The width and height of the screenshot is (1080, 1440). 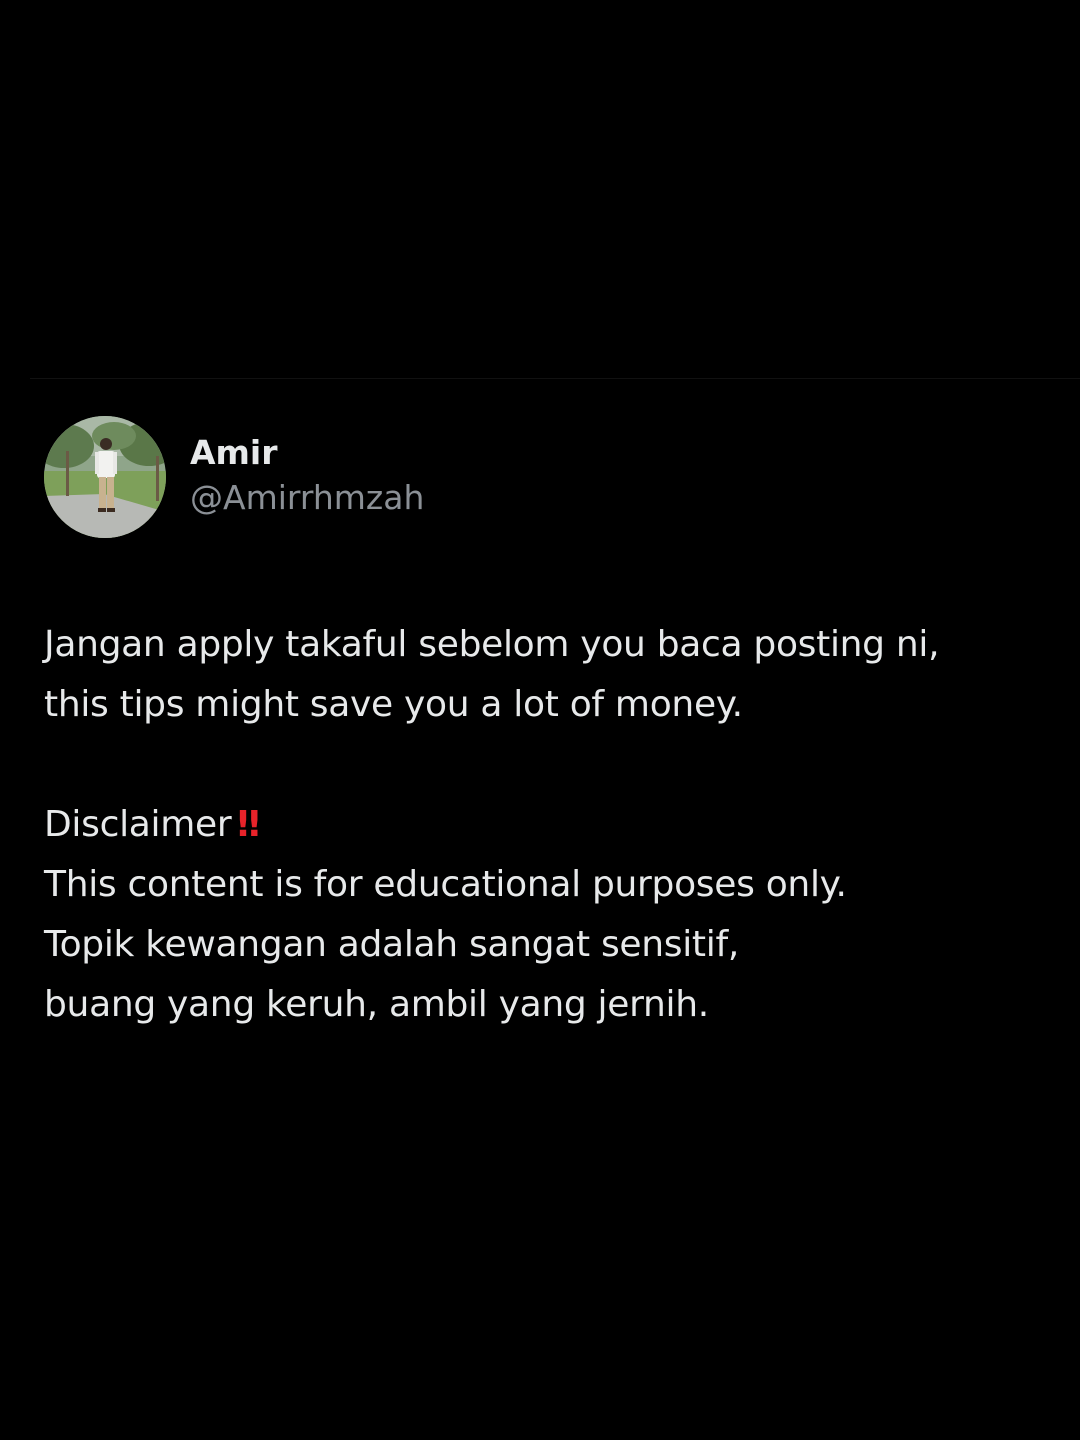 I want to click on disclaimer-line: Disclaimer ‼, so click(x=549, y=825).